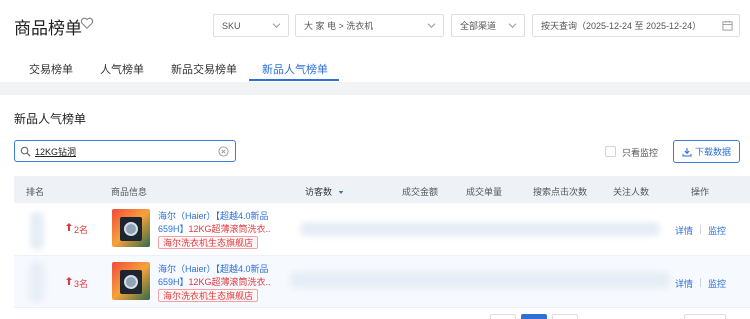  I want to click on pagination-next, so click(705, 316).